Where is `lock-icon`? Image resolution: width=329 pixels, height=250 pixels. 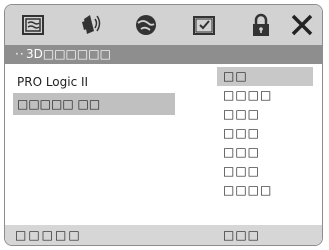 lock-icon is located at coordinates (261, 25).